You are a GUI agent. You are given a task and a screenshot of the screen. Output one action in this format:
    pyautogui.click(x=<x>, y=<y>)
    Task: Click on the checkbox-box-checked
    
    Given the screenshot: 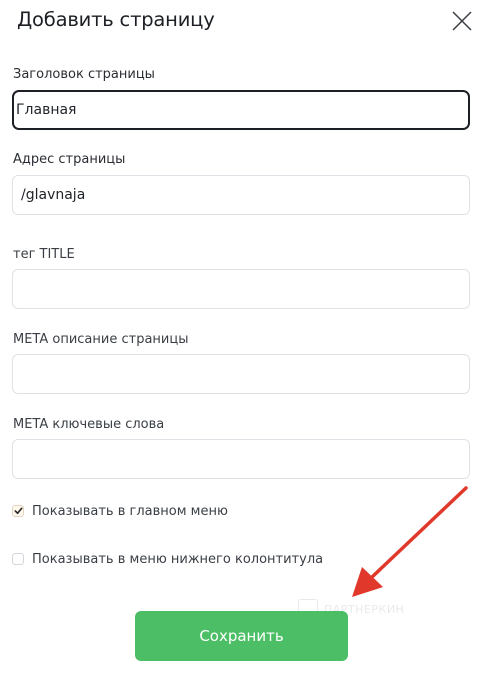 What is the action you would take?
    pyautogui.click(x=18, y=511)
    